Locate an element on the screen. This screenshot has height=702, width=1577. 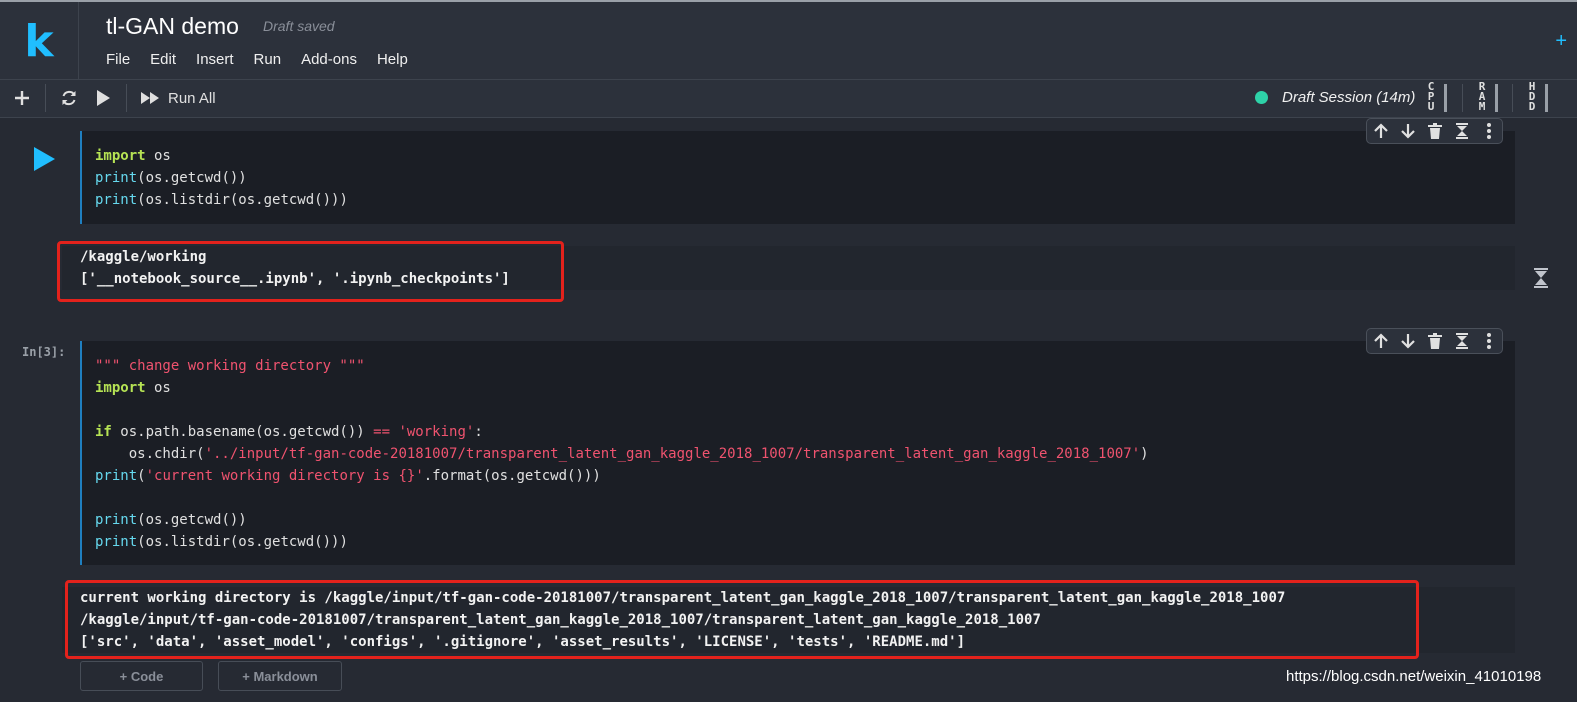
code-line: """ change working directory """ is located at coordinates (805, 366).